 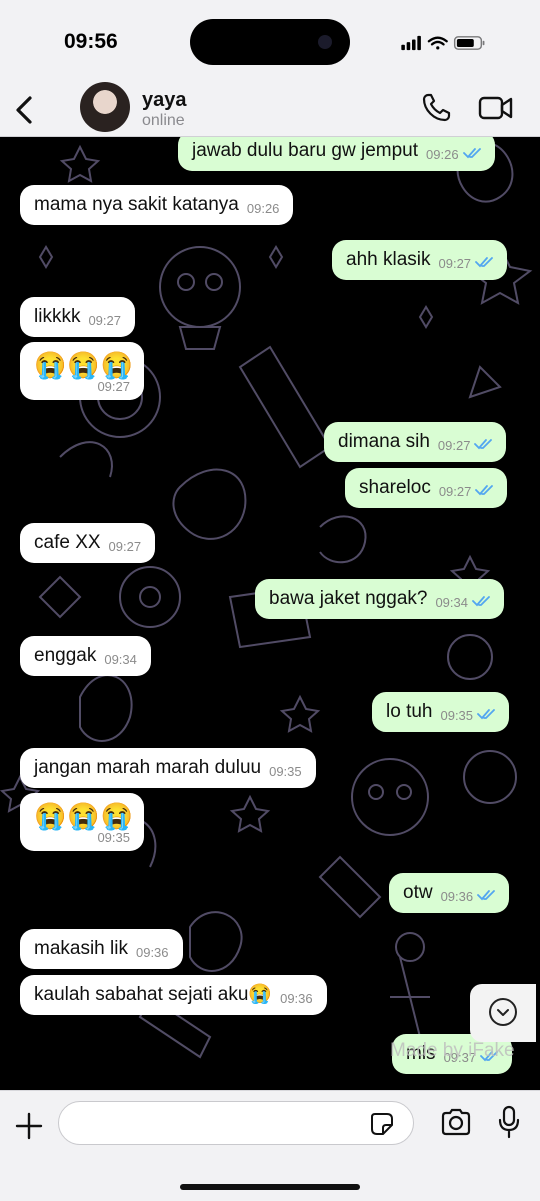 I want to click on plus-icon, so click(x=29, y=1126).